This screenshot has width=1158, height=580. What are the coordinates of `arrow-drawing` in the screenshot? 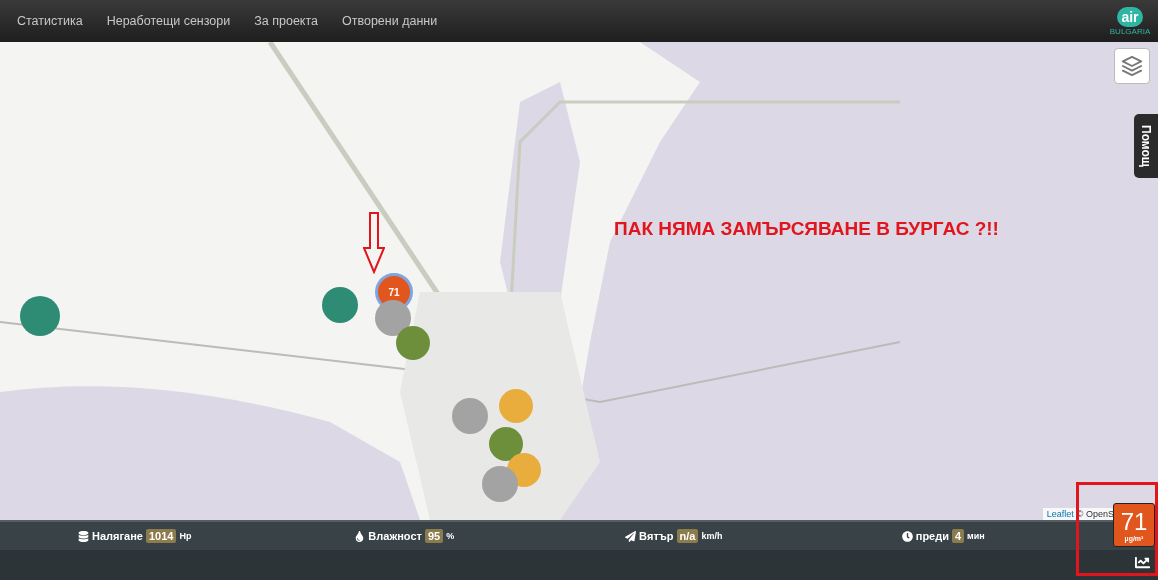 It's located at (374, 243).